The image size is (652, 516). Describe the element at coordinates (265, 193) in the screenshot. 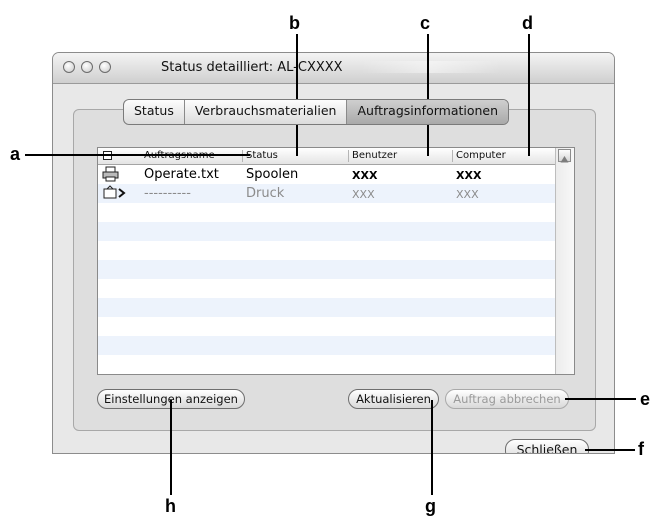

I see `job-status: Druck` at that location.